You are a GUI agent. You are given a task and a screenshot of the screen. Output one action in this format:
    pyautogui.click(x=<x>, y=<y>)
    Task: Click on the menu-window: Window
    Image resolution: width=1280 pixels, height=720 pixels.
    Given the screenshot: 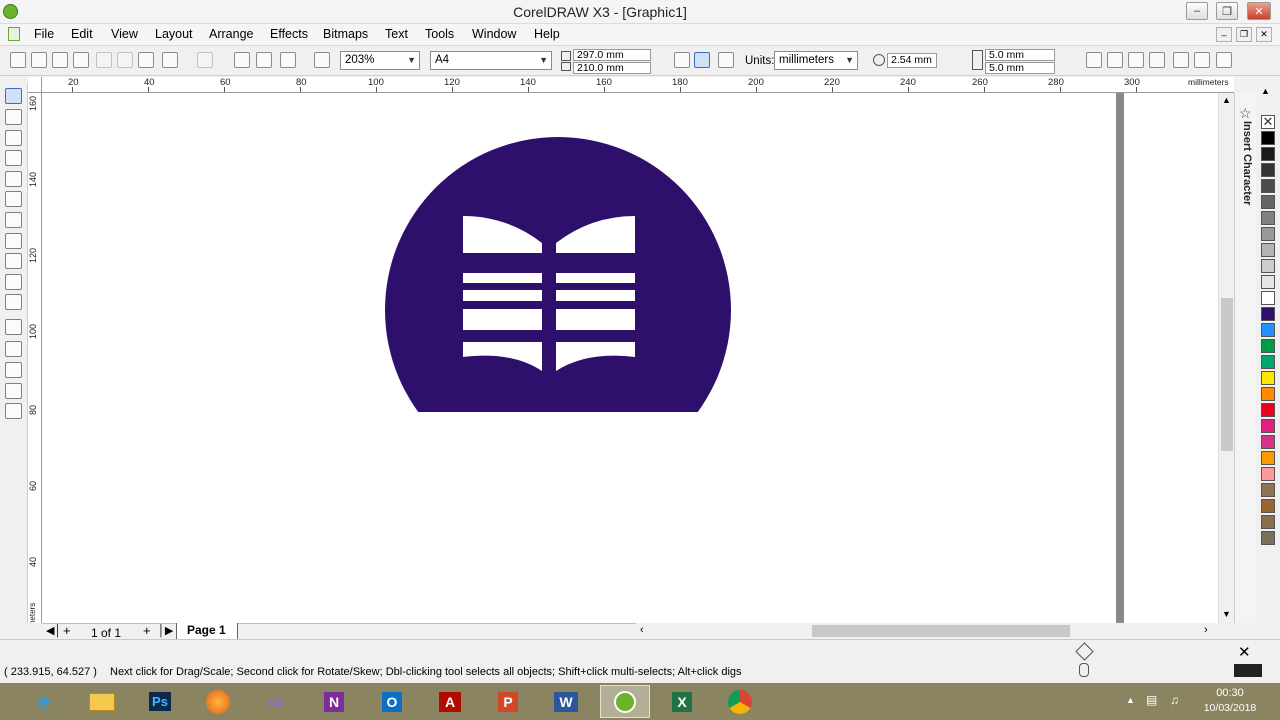 What is the action you would take?
    pyautogui.click(x=494, y=34)
    